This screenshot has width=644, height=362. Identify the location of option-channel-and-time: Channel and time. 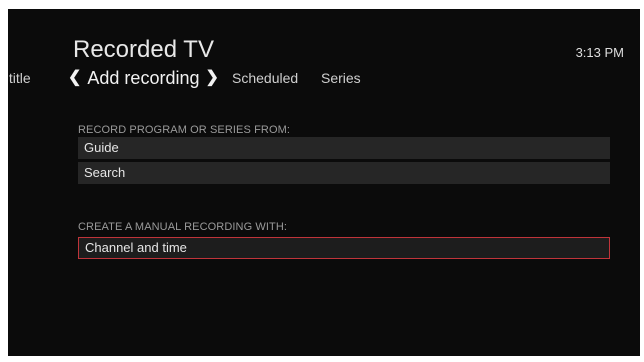
(344, 248).